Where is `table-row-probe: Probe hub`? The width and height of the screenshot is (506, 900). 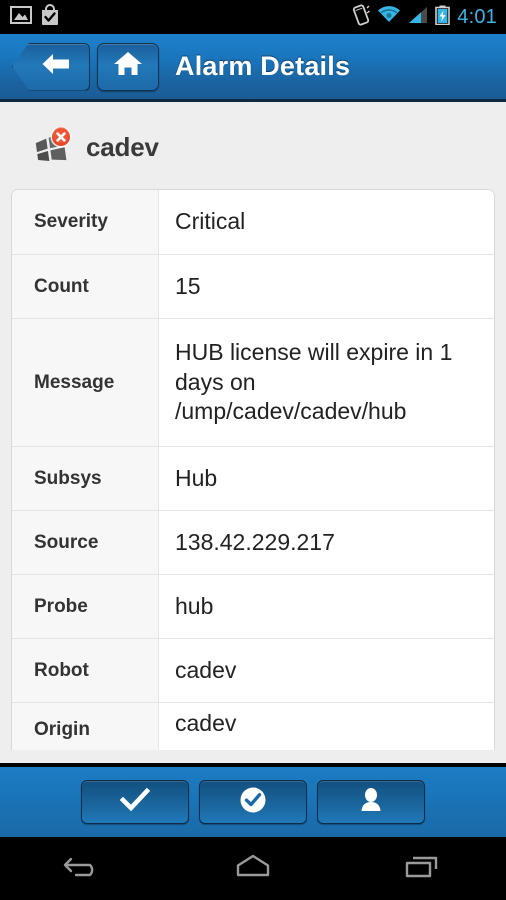
table-row-probe: Probe hub is located at coordinates (253, 606).